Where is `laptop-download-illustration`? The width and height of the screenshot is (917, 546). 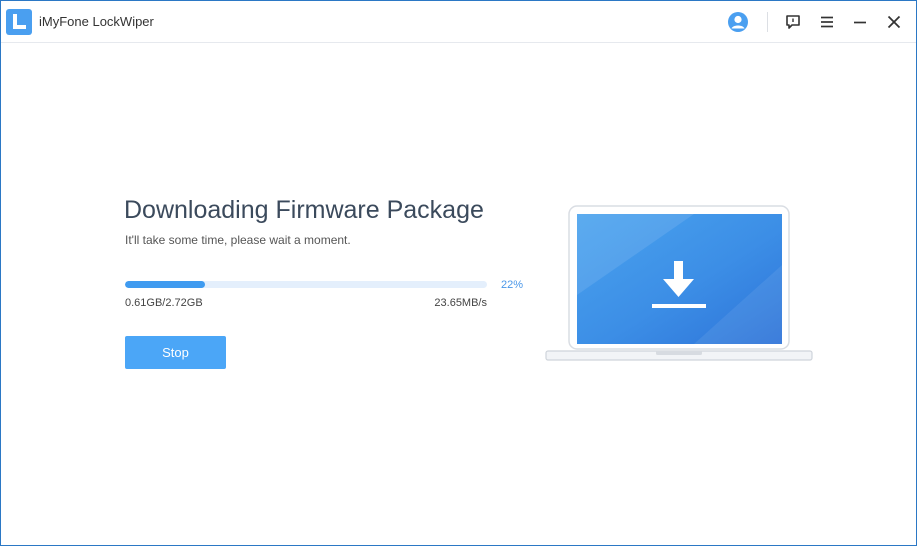
laptop-download-illustration is located at coordinates (679, 287).